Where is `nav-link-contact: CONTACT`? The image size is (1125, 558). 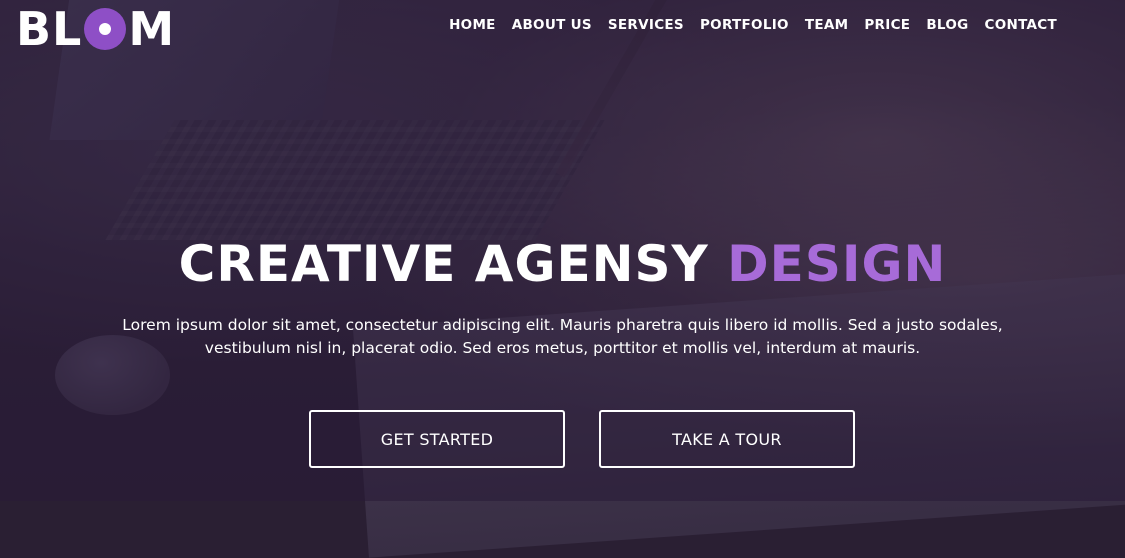 nav-link-contact: CONTACT is located at coordinates (1020, 25).